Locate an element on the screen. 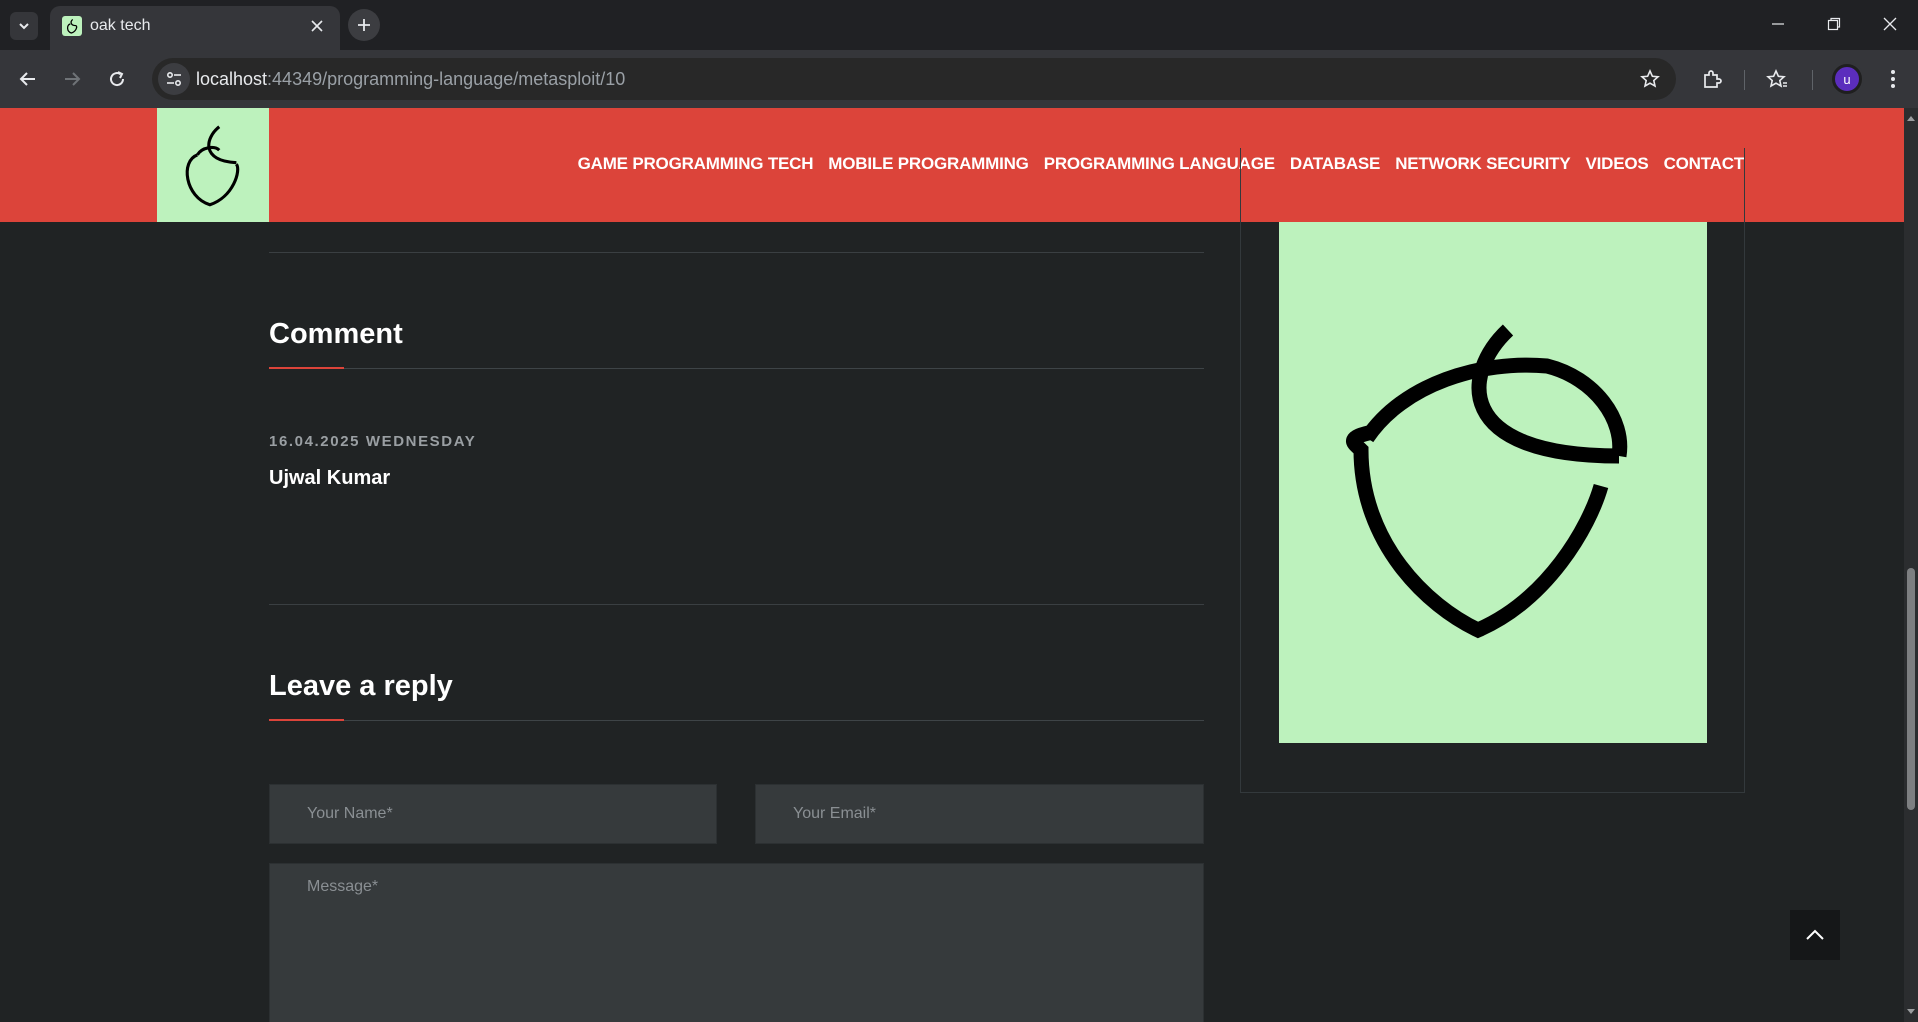  reply-heading: Leave a reply is located at coordinates (361, 686).